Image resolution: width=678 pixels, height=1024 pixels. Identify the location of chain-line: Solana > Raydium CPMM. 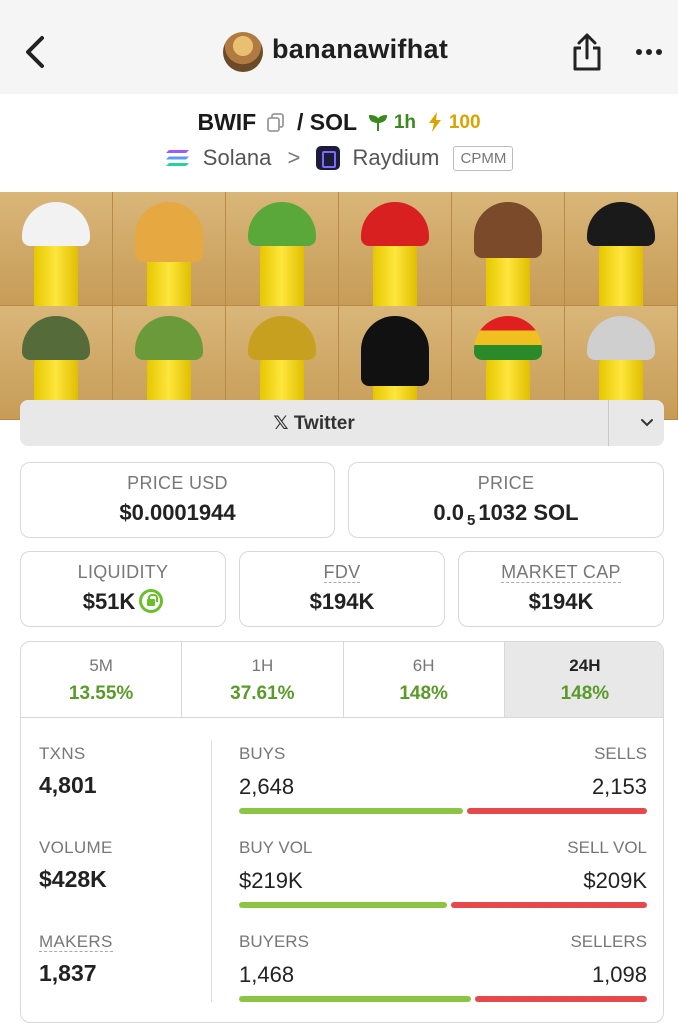
(339, 160).